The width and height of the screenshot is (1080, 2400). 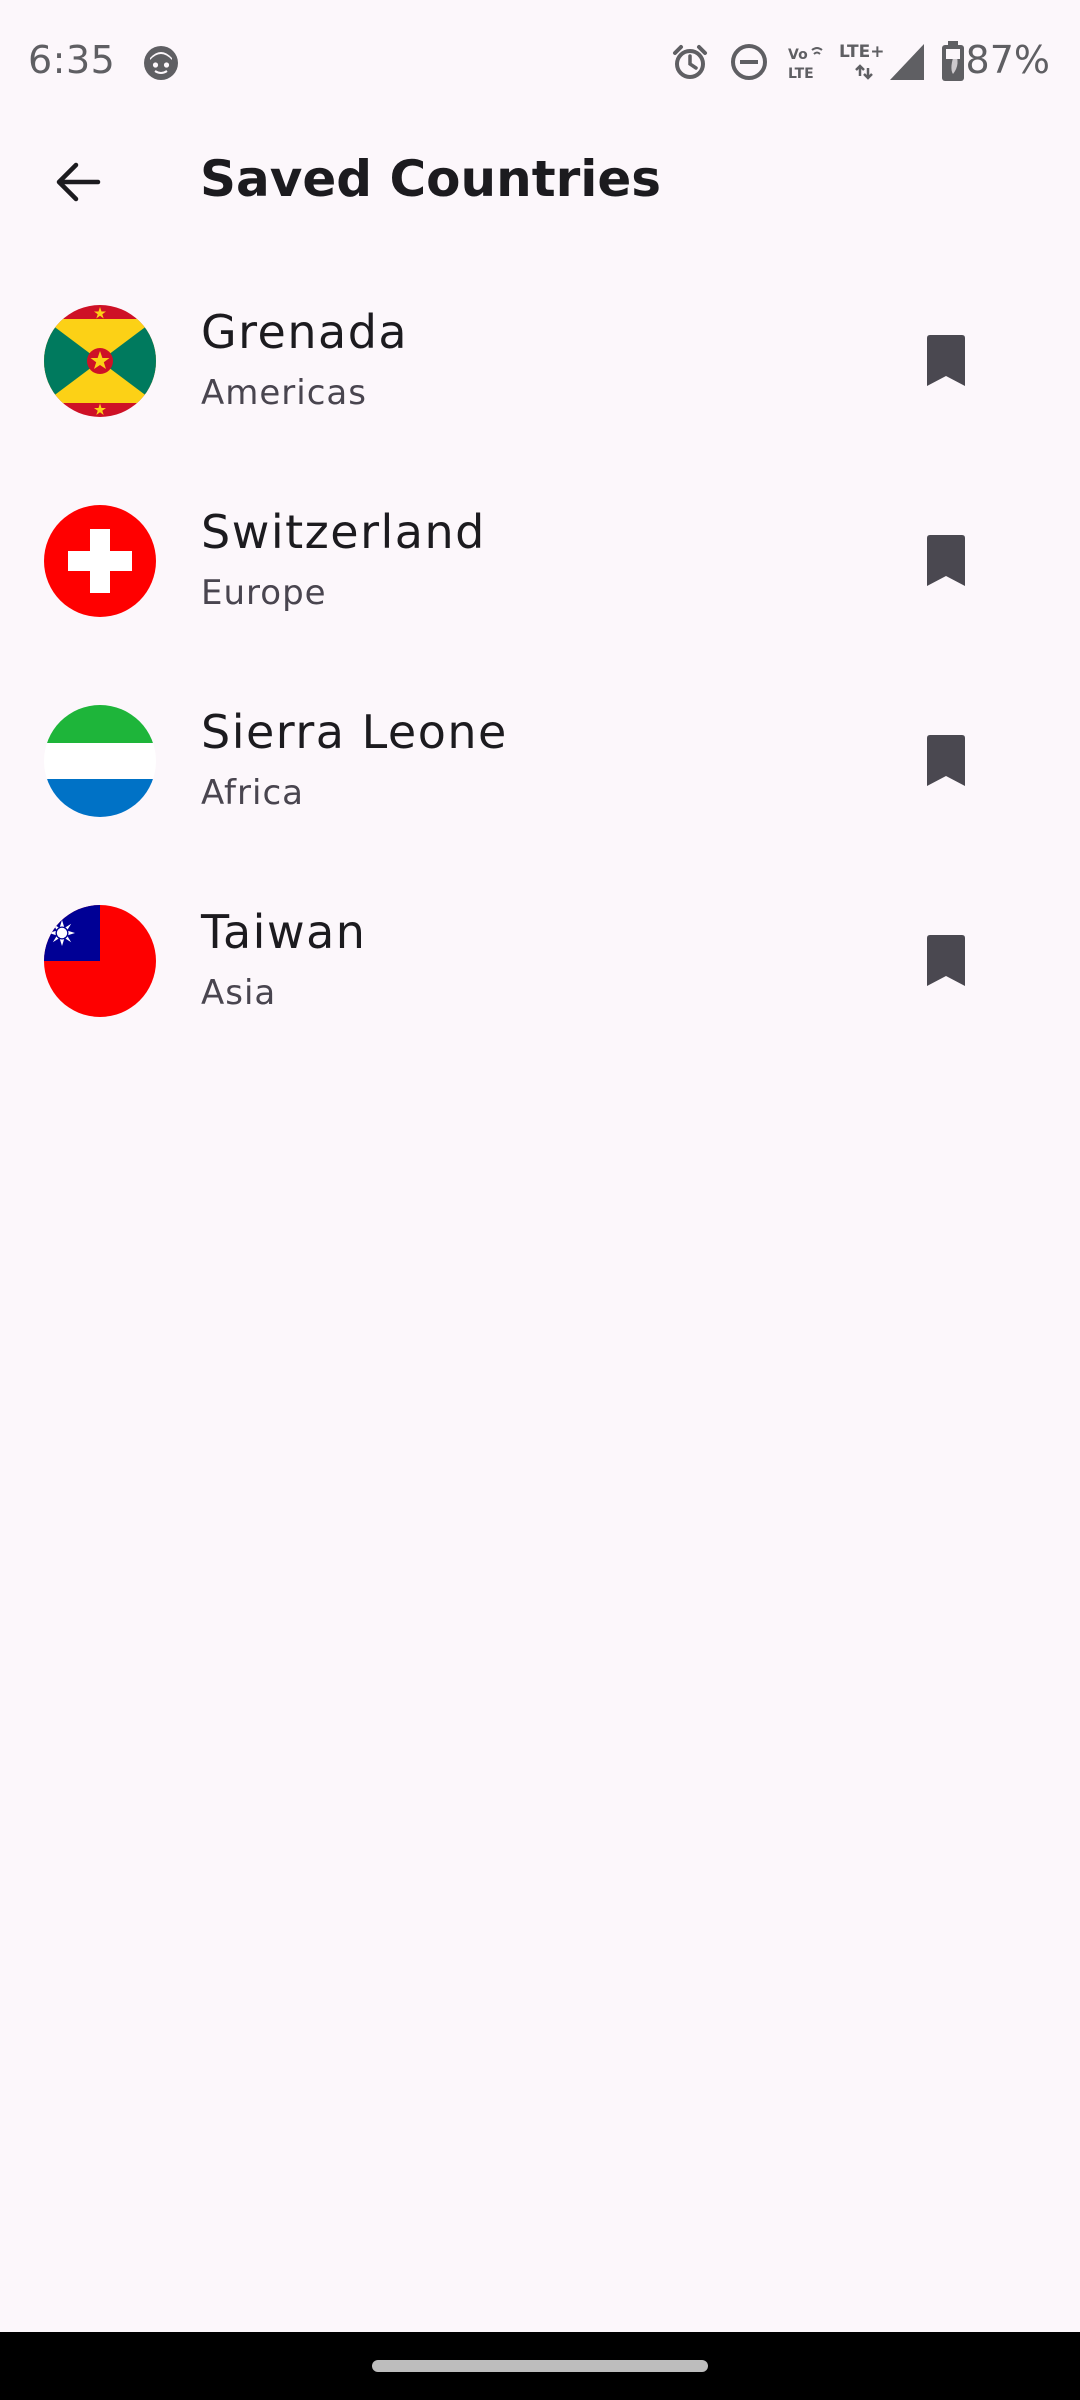 What do you see at coordinates (690, 62) in the screenshot?
I see `alarm-icon` at bounding box center [690, 62].